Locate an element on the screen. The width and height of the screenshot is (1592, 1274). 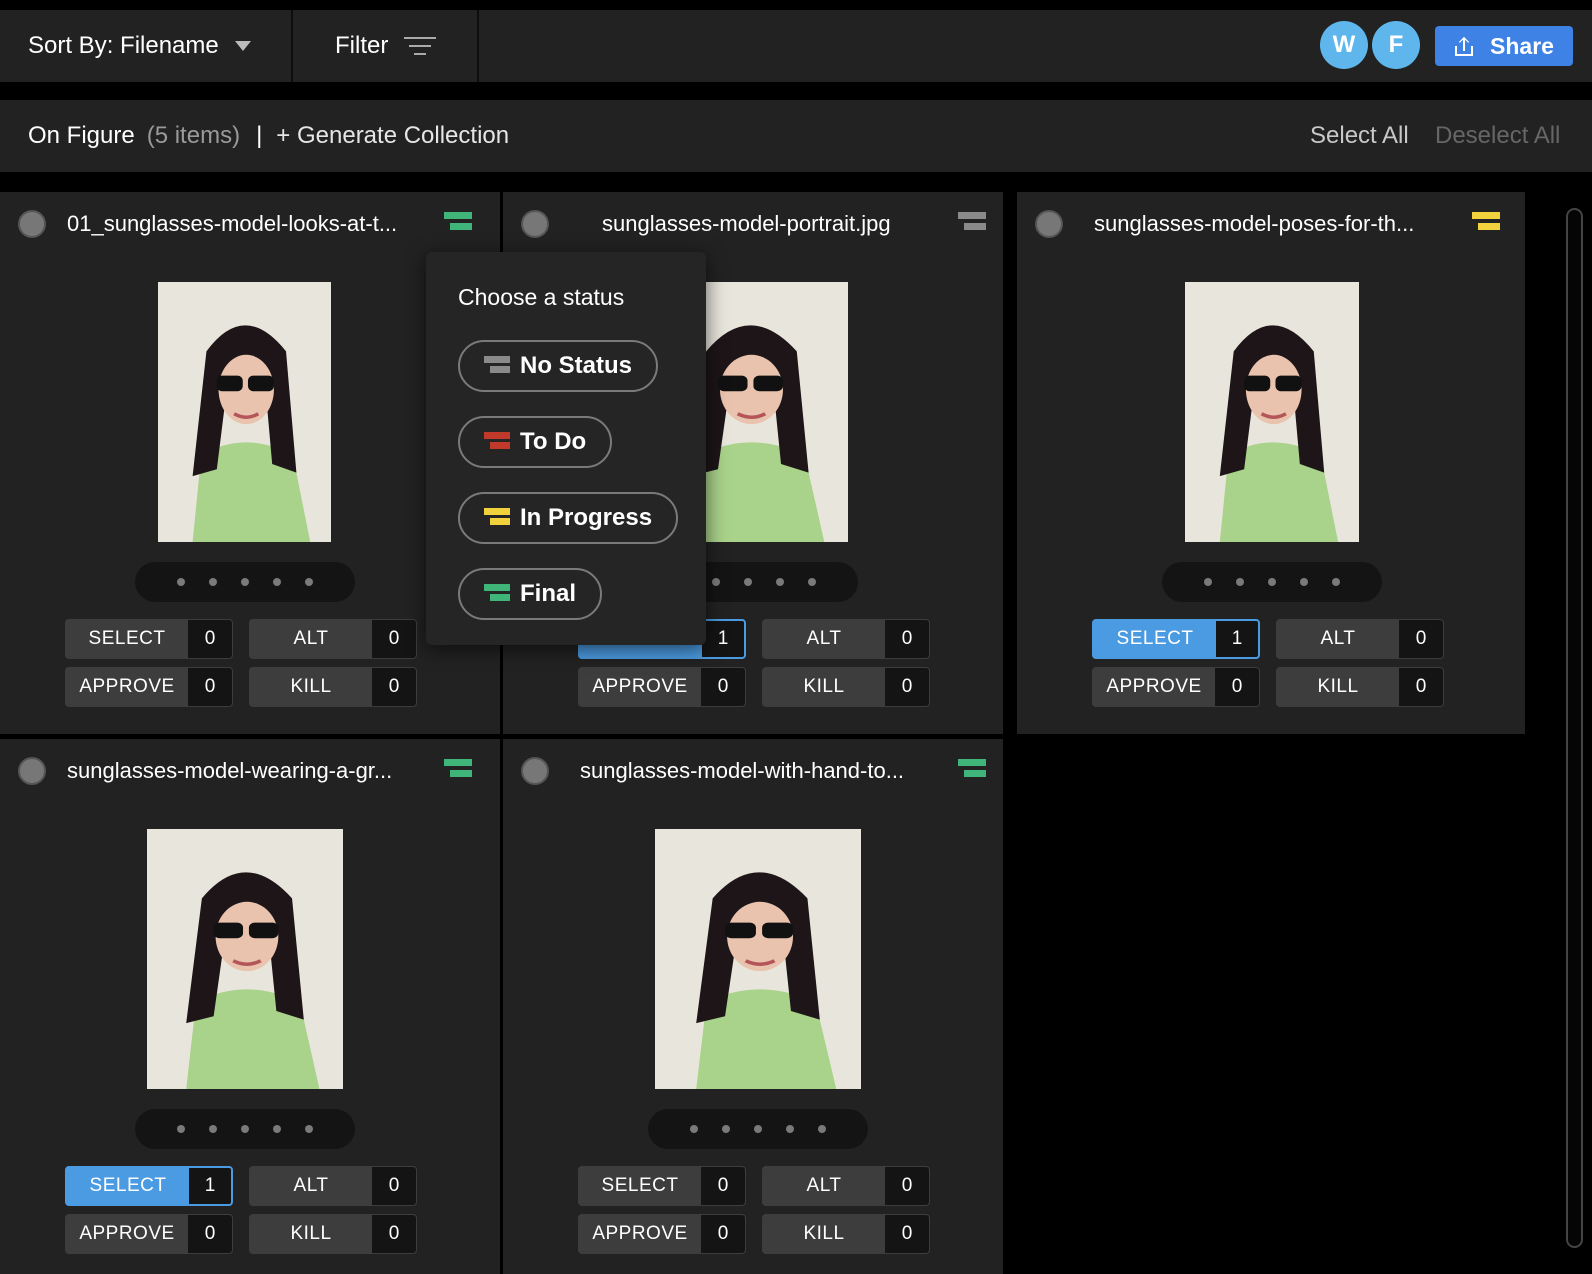
status-option-no-status: No Status is located at coordinates (558, 366).